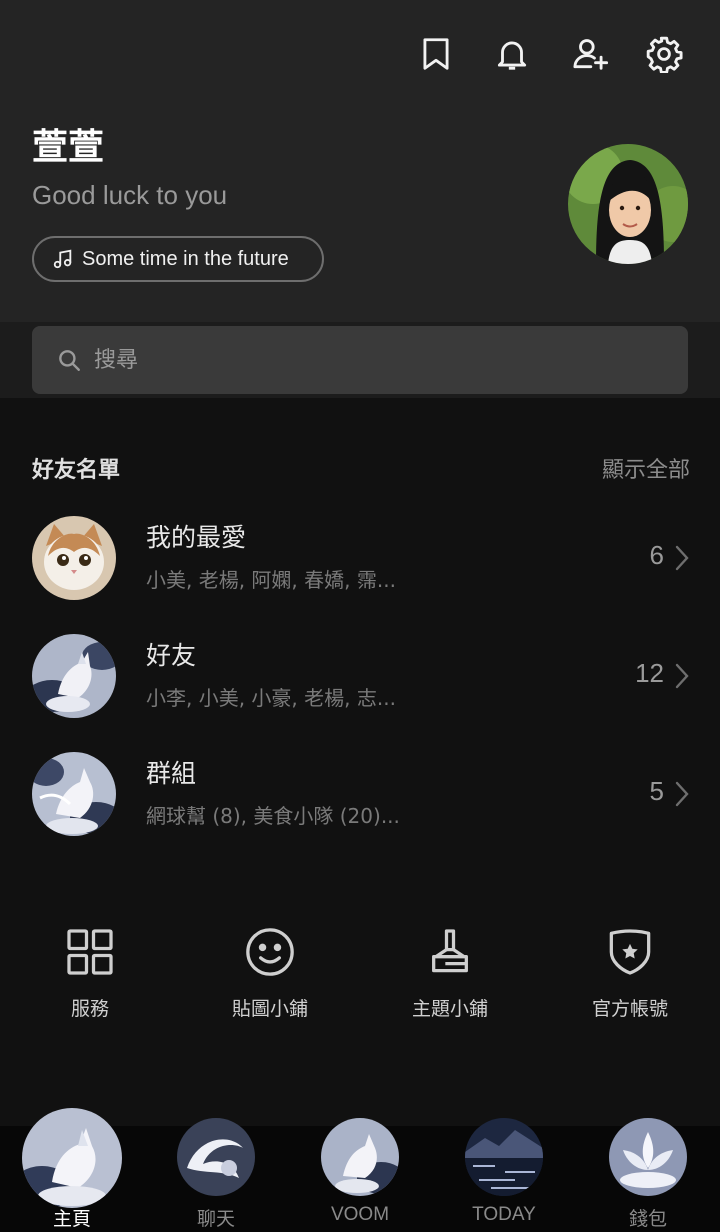  Describe the element at coordinates (216, 1157) in the screenshot. I see `nav-chats-icon` at that location.